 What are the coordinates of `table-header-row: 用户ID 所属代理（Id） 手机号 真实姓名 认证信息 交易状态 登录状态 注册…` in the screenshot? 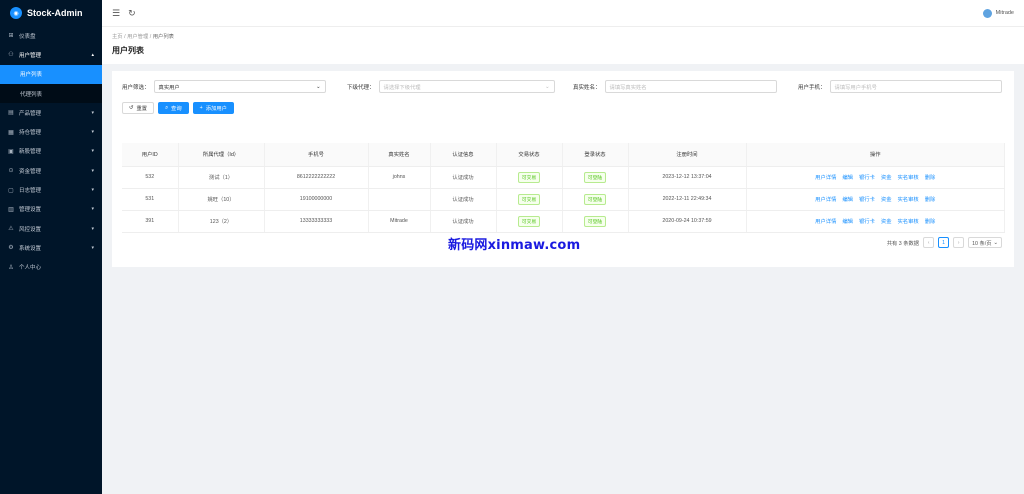 It's located at (563, 155).